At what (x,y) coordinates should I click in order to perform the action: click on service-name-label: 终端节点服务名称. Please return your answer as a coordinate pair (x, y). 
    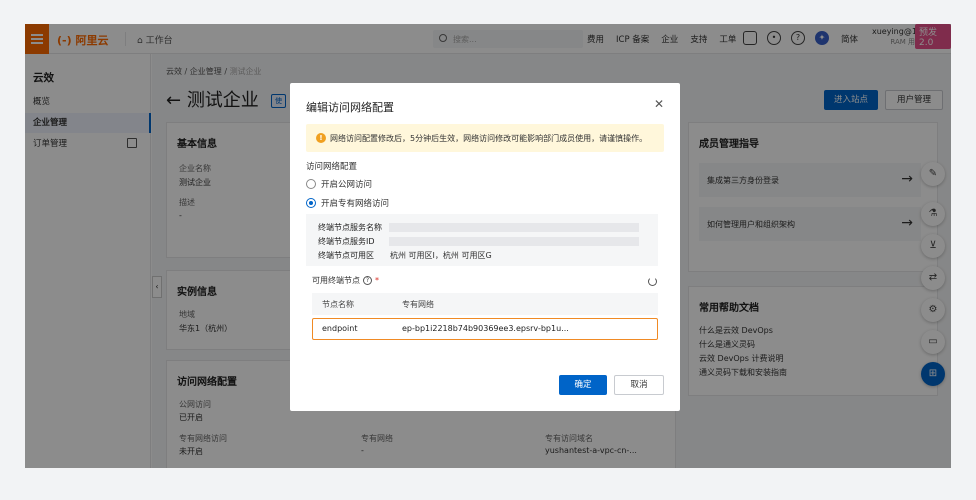
    Looking at the image, I should click on (350, 227).